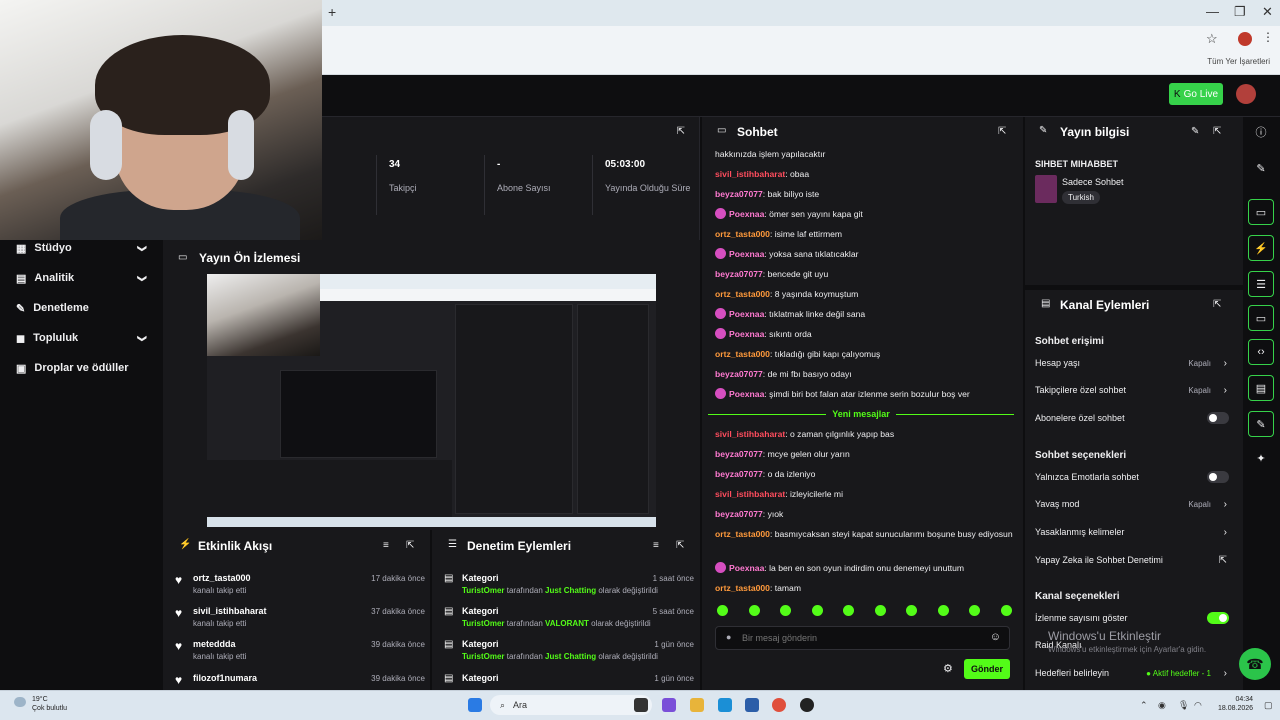  Describe the element at coordinates (230, 611) in the screenshot. I see `activity-user: sivil_istihbaharat` at that location.